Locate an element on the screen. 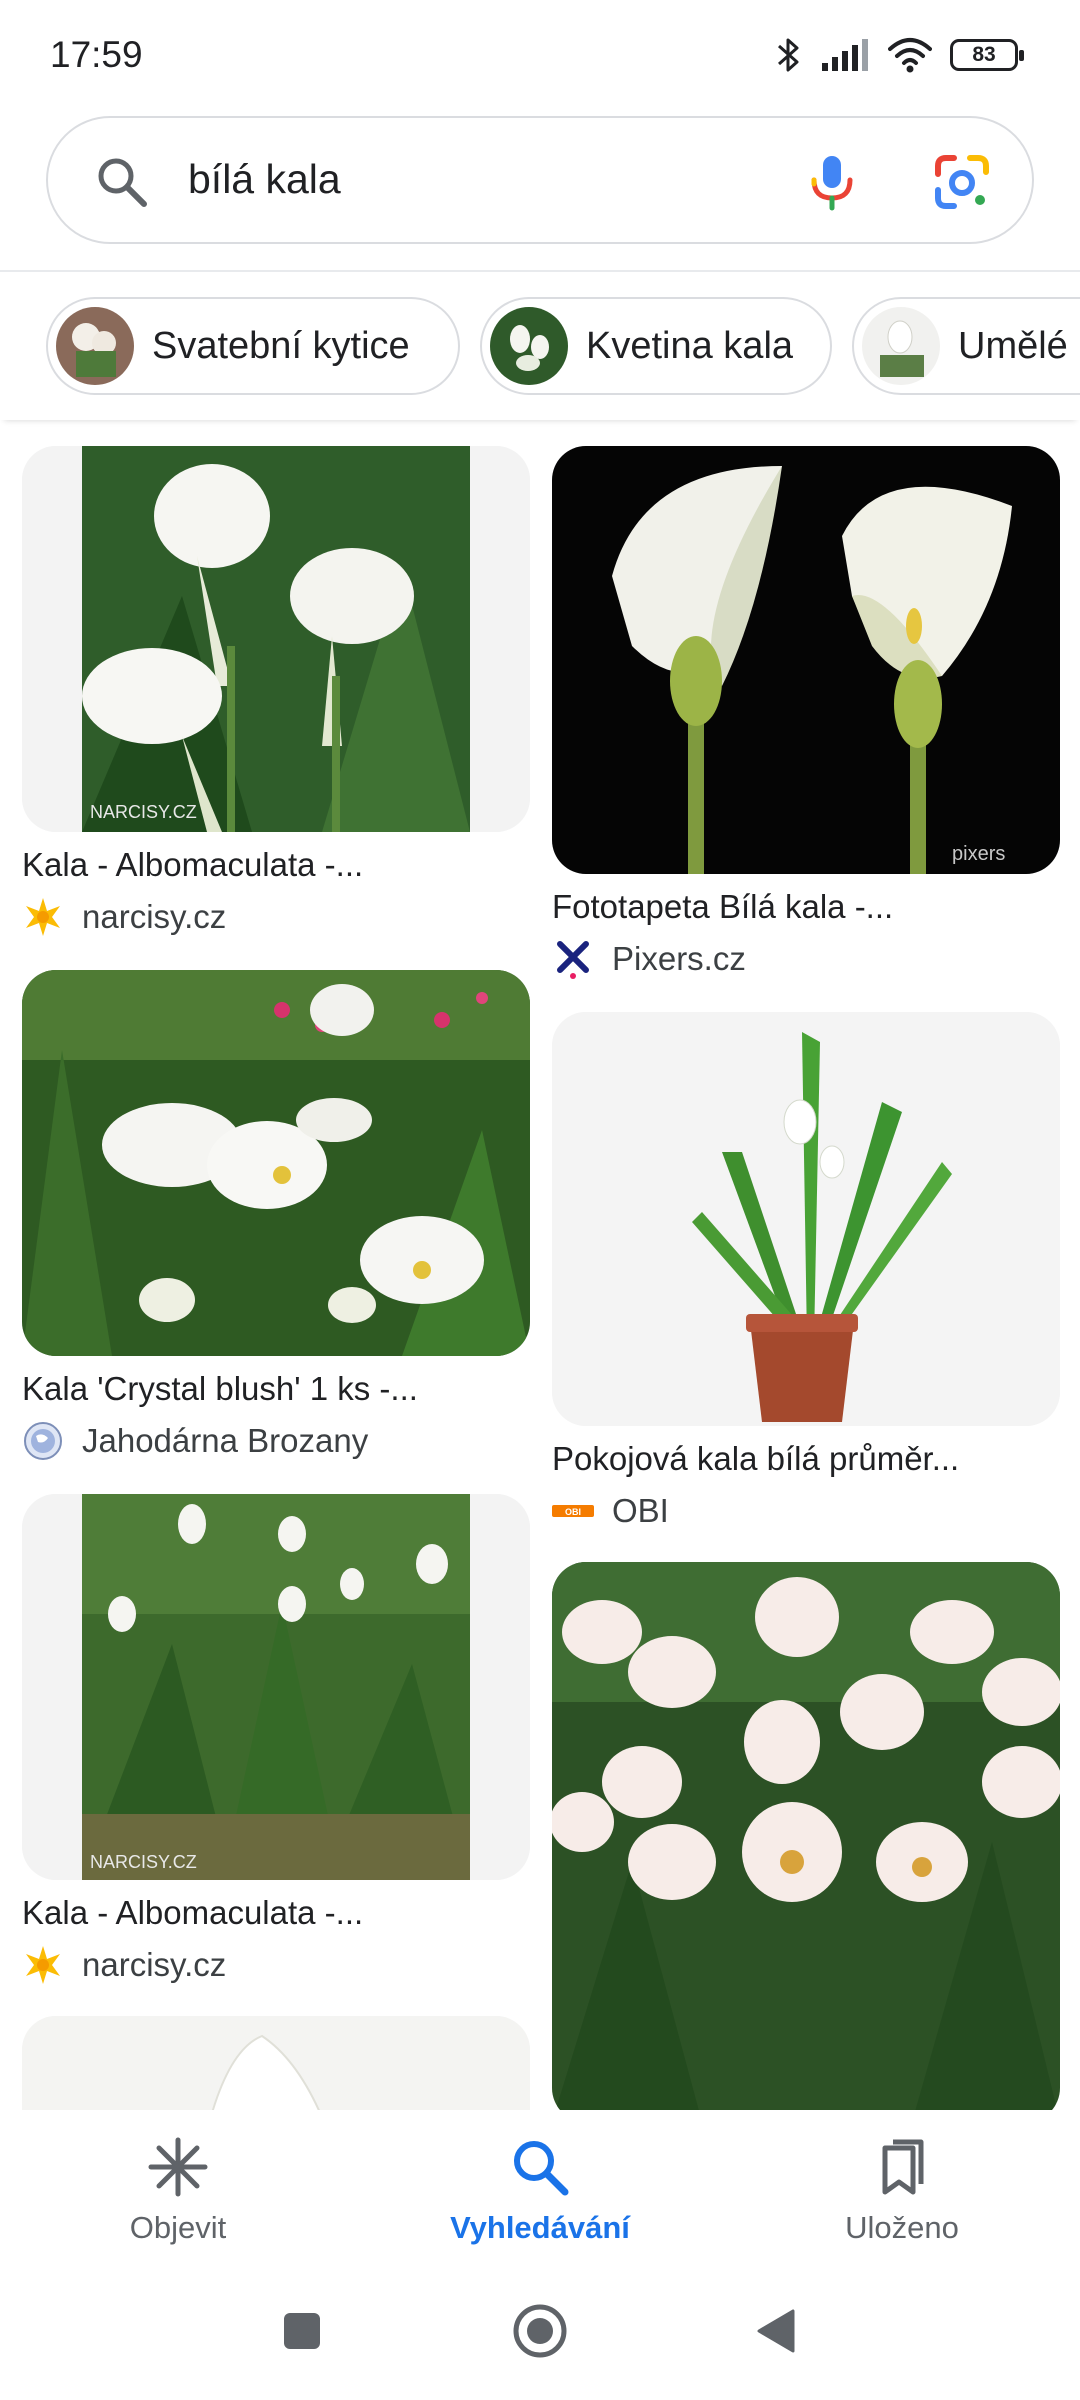 The width and height of the screenshot is (1080, 2400). wifi-icon is located at coordinates (910, 55).